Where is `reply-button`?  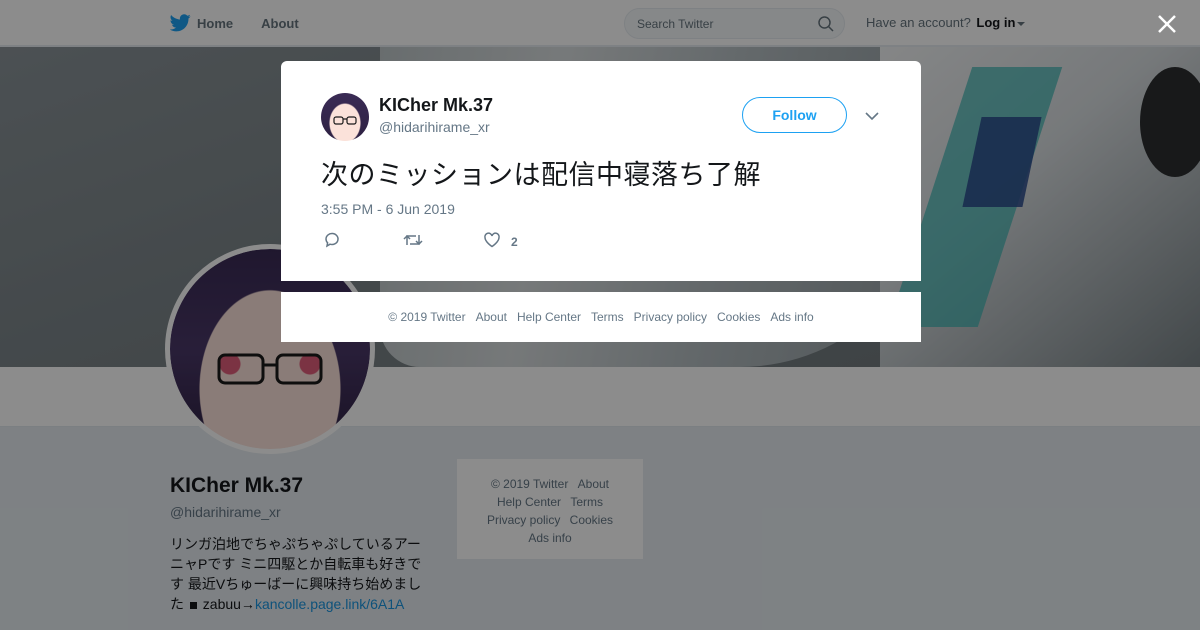
reply-button is located at coordinates (332, 242).